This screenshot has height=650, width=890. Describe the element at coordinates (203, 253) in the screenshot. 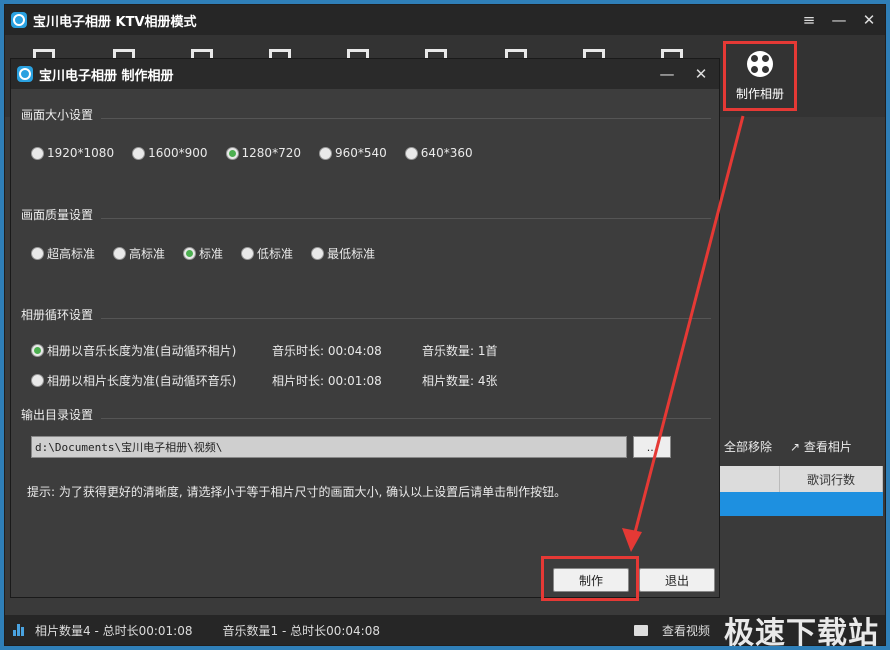

I see `quality-option-standard: 标准` at that location.